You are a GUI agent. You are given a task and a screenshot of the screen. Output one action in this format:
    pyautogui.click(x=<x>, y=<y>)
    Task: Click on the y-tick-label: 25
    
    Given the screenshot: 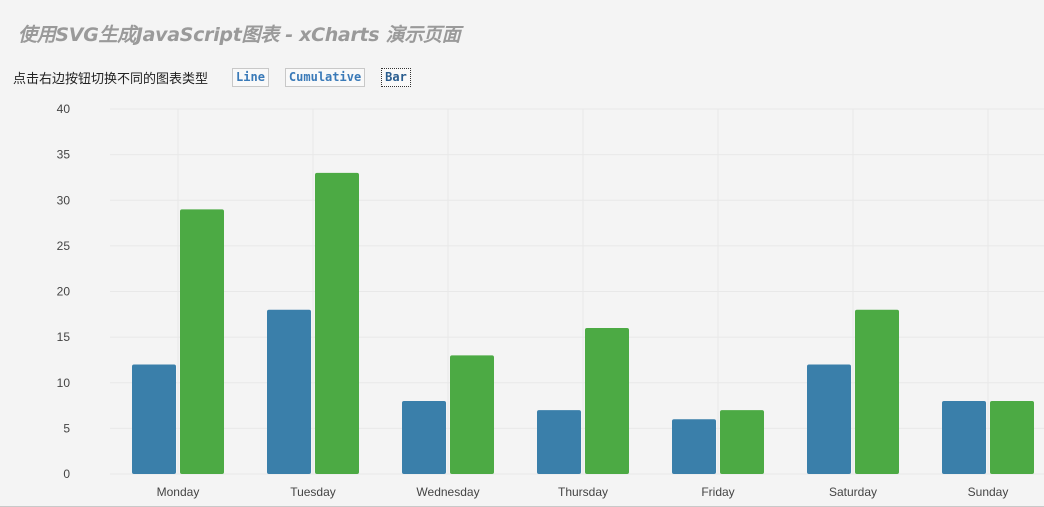 What is the action you would take?
    pyautogui.click(x=64, y=246)
    